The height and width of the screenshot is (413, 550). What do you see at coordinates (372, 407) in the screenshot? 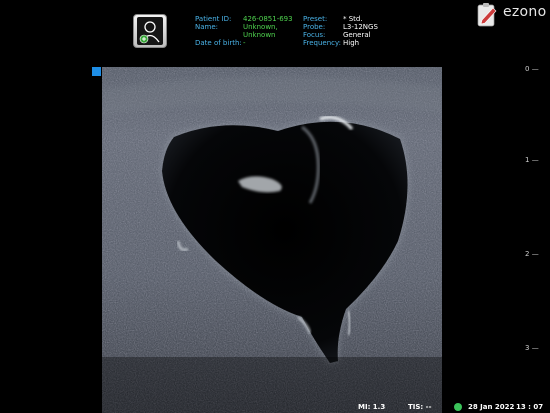
I see `mi-readout: MI: 1.3` at bounding box center [372, 407].